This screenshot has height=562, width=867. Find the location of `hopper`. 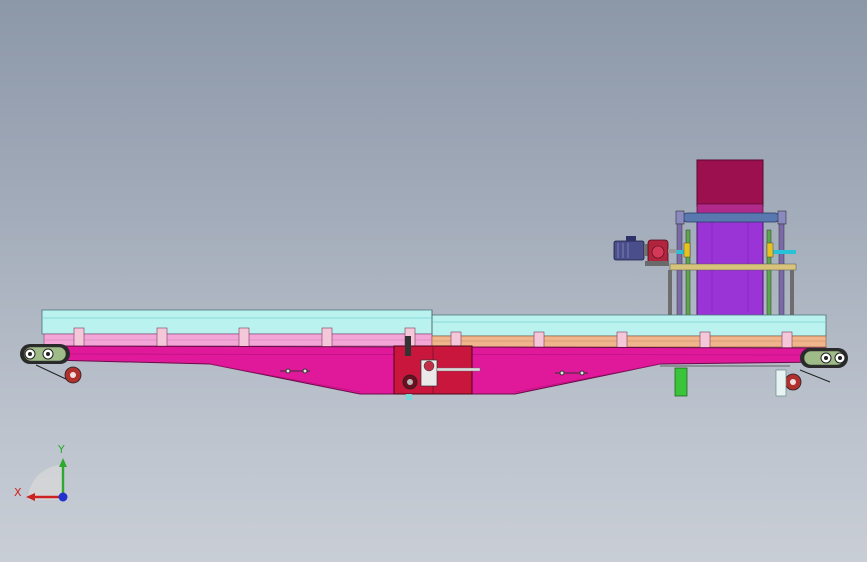

hopper is located at coordinates (730, 238).